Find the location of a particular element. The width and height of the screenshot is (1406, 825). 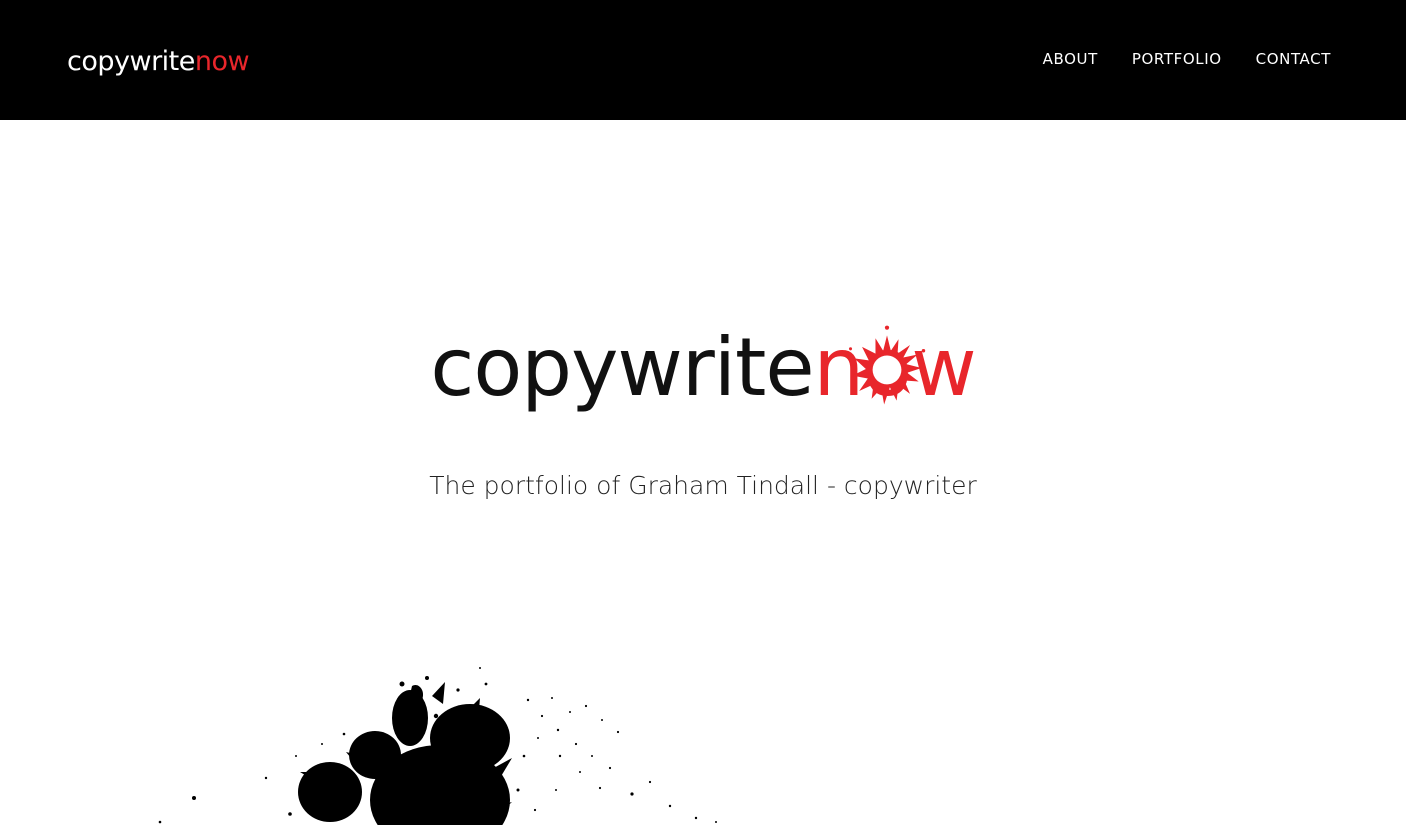

hero-logo-accent-w: w is located at coordinates (943, 367).